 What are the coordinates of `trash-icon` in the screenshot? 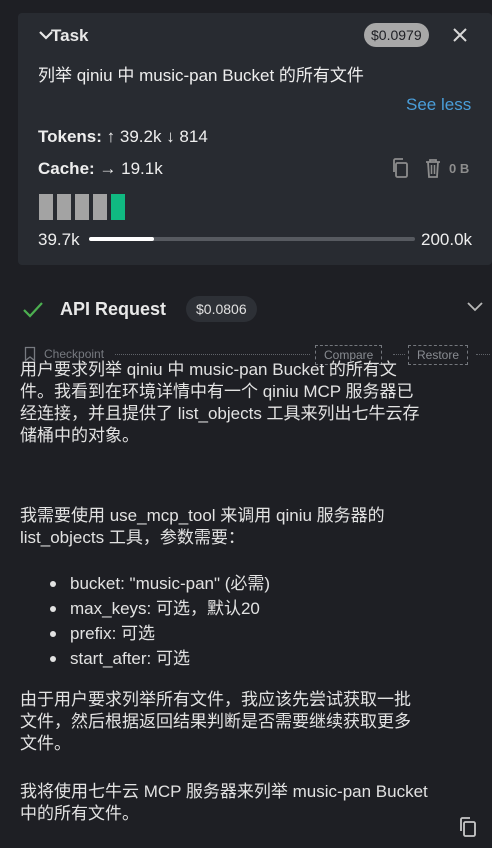 It's located at (433, 168).